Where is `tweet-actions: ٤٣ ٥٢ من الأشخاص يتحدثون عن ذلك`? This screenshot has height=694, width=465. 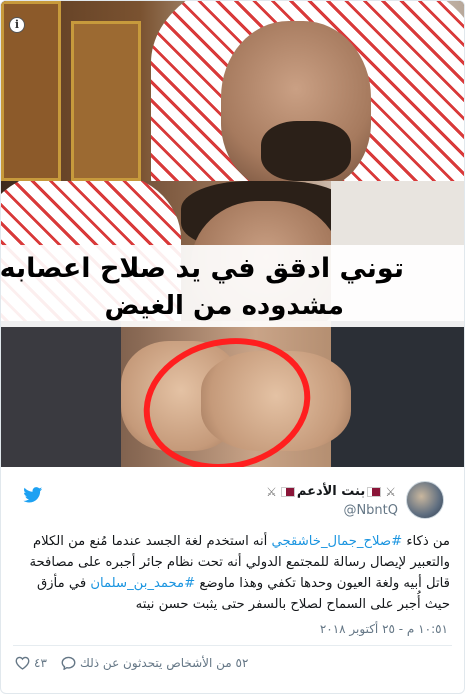
tweet-actions: ٤٣ ٥٢ من الأشخاص يتحدثون عن ذلك is located at coordinates (232, 666).